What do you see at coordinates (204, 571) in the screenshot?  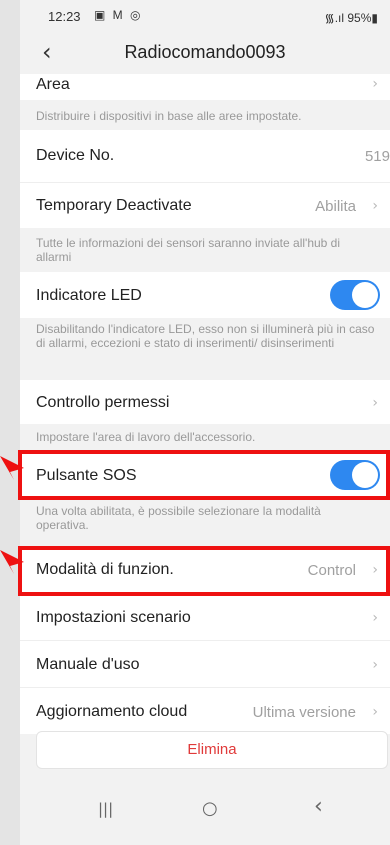 I see `mode-highlight-box` at bounding box center [204, 571].